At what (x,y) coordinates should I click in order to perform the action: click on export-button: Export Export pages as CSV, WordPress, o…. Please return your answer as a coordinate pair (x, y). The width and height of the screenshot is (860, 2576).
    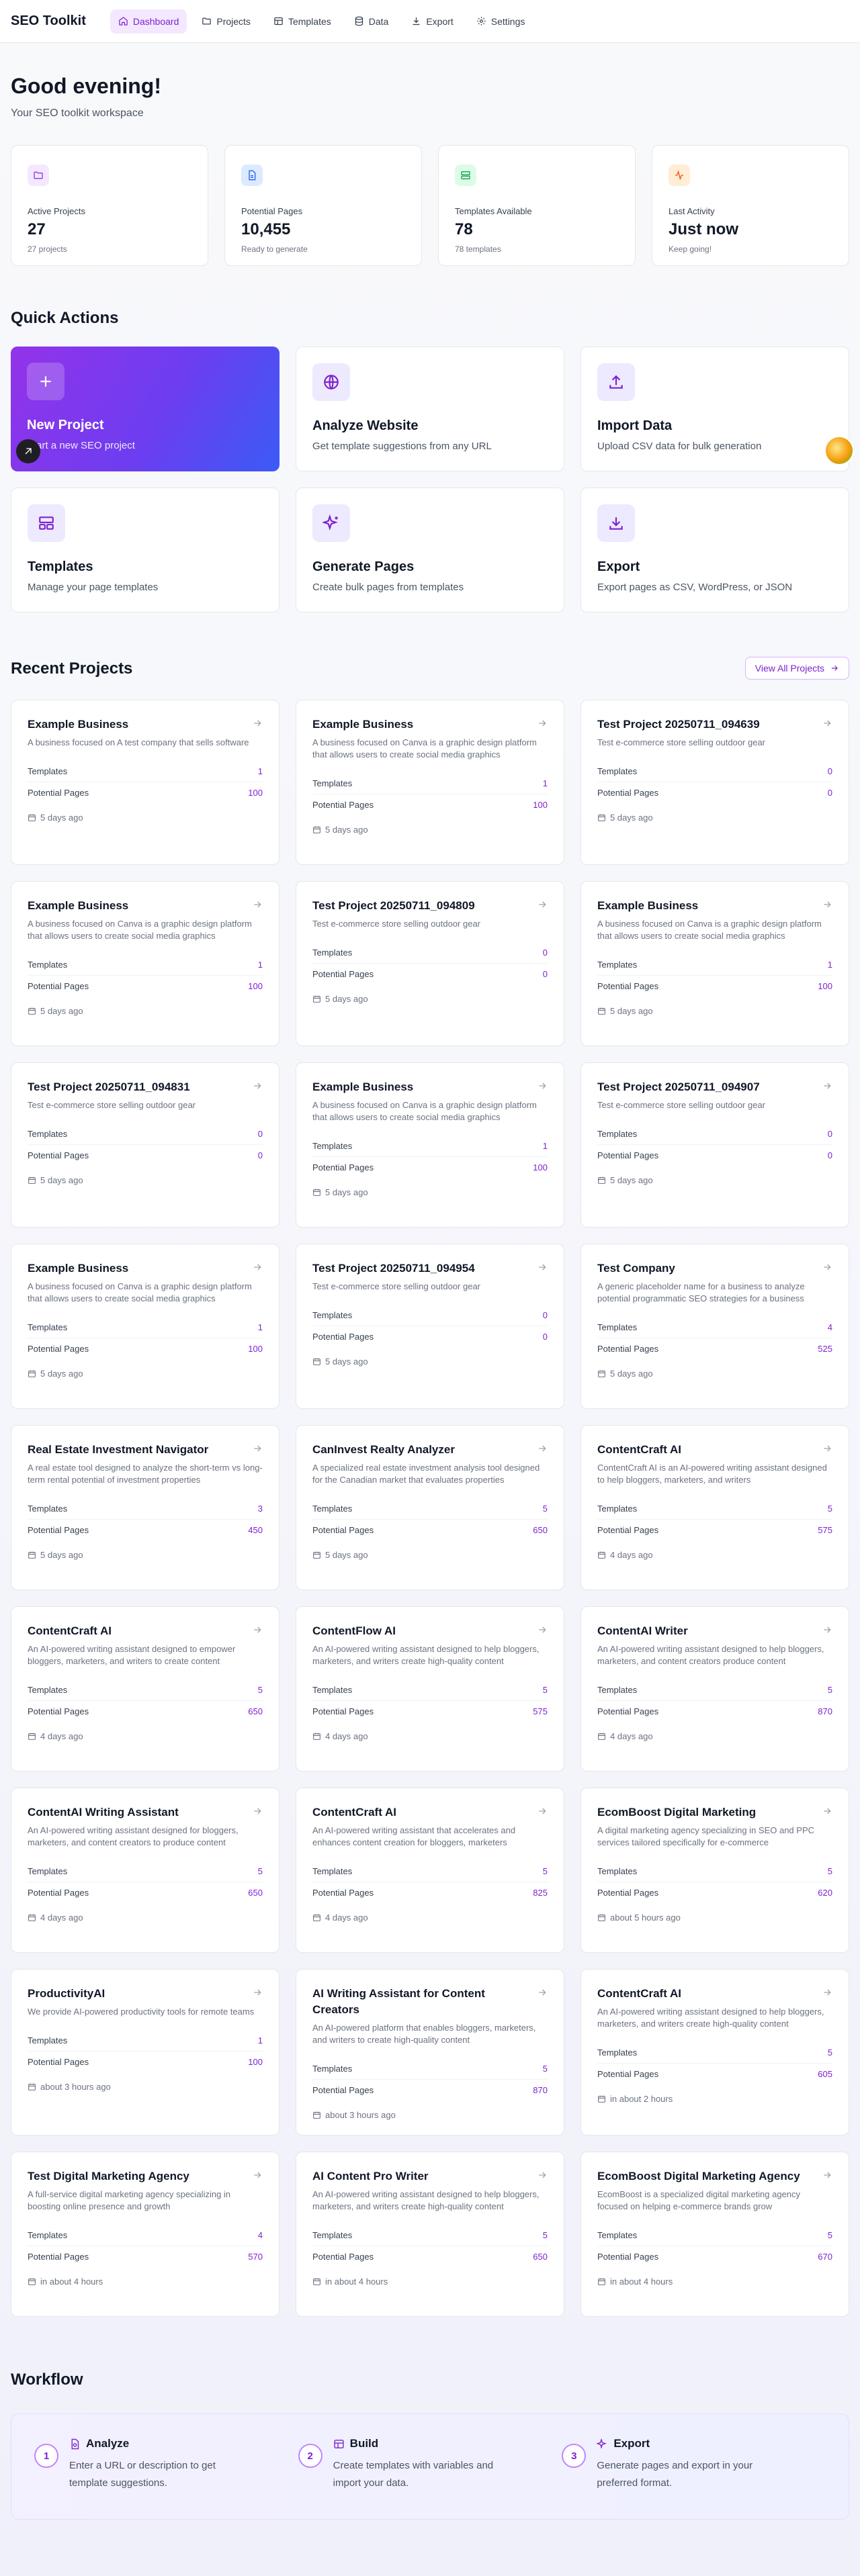
    Looking at the image, I should click on (714, 550).